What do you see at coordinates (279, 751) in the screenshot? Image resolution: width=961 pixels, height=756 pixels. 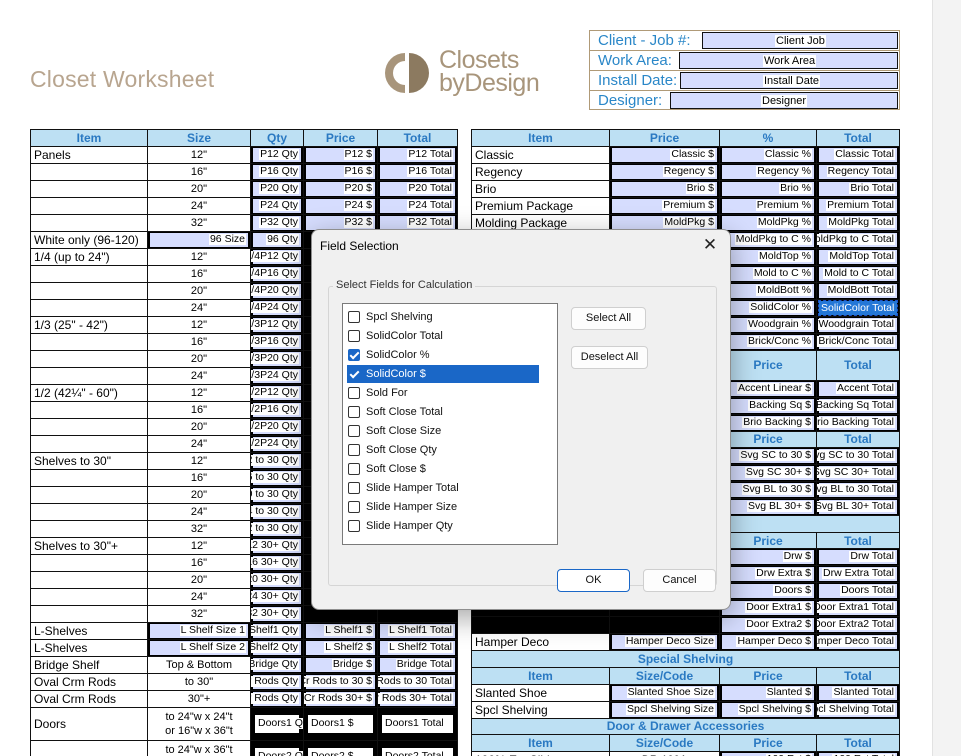 I see `door-qty-field: Doors2 Qty` at bounding box center [279, 751].